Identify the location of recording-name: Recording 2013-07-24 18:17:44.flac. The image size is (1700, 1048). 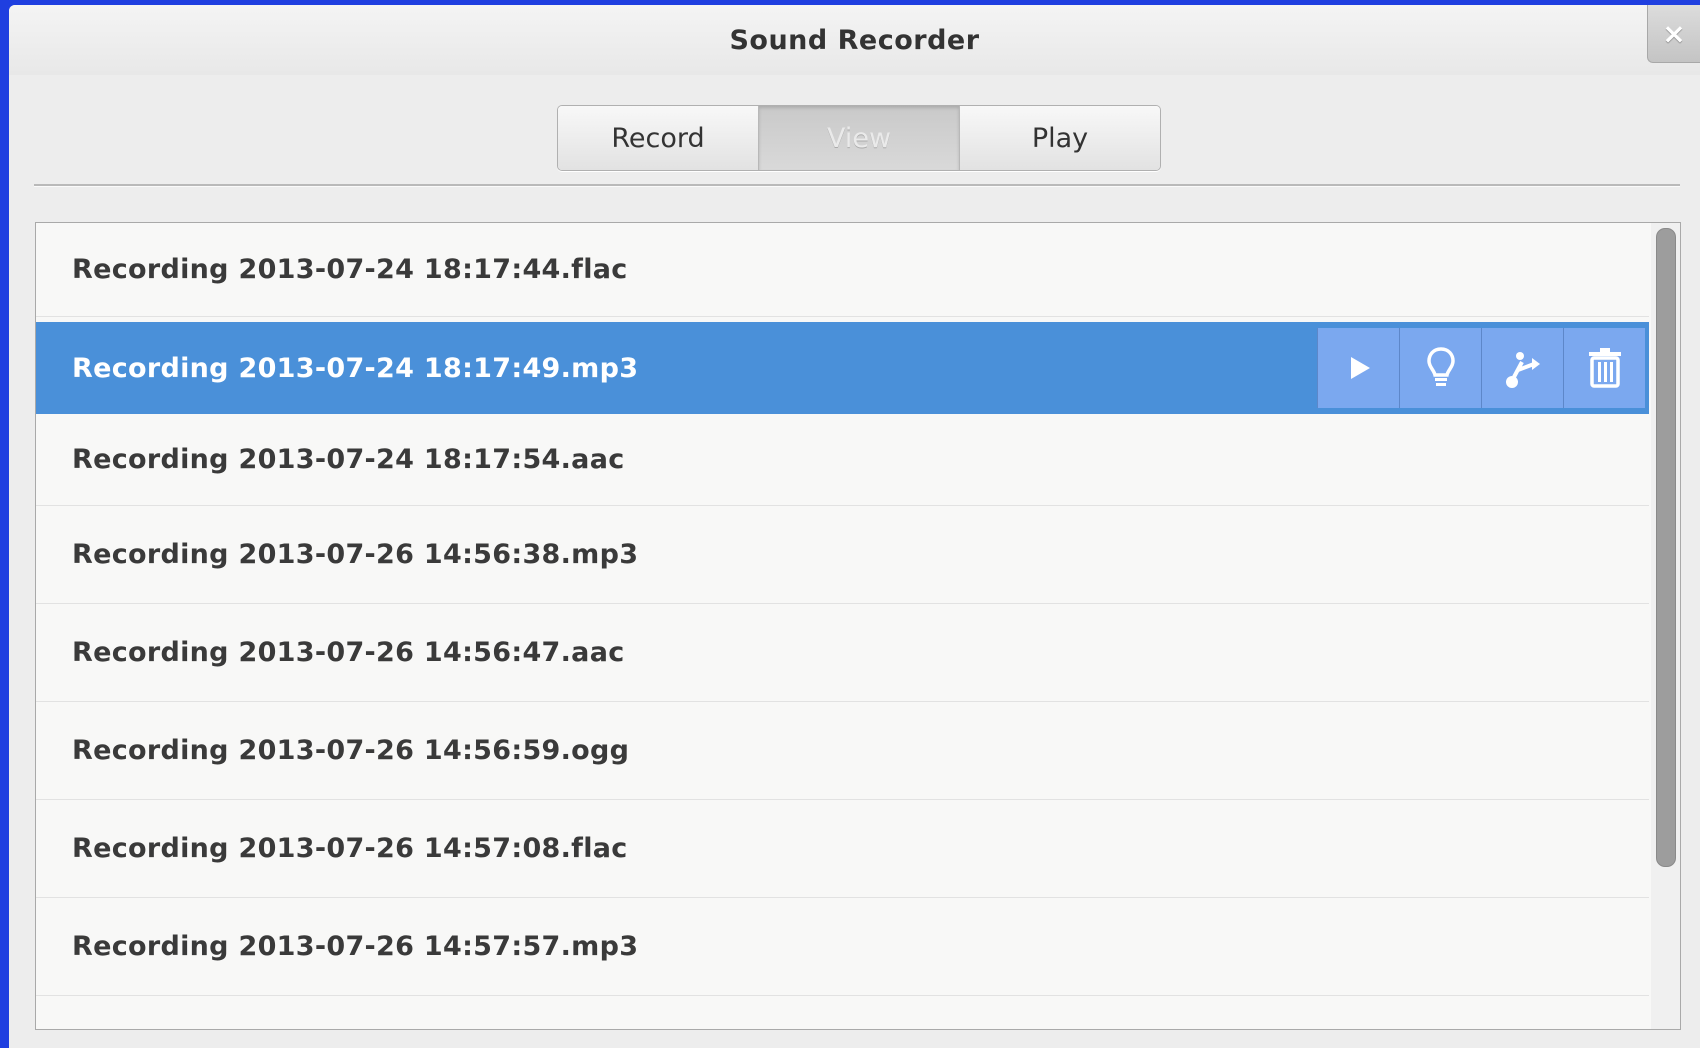
(350, 269).